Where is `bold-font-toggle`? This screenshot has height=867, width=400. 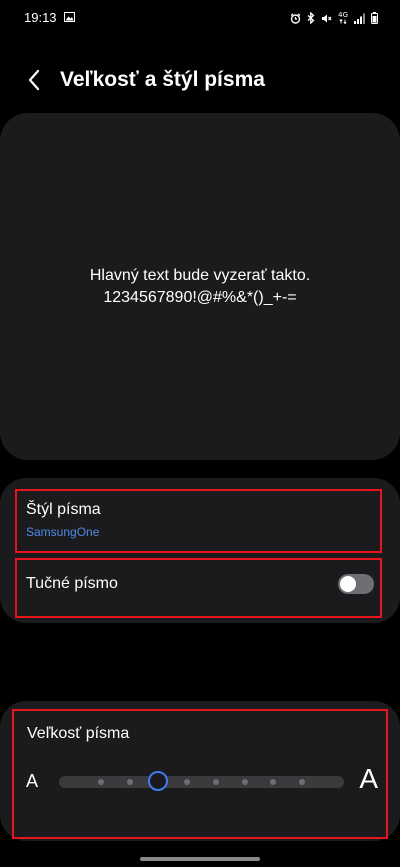 bold-font-toggle is located at coordinates (356, 584).